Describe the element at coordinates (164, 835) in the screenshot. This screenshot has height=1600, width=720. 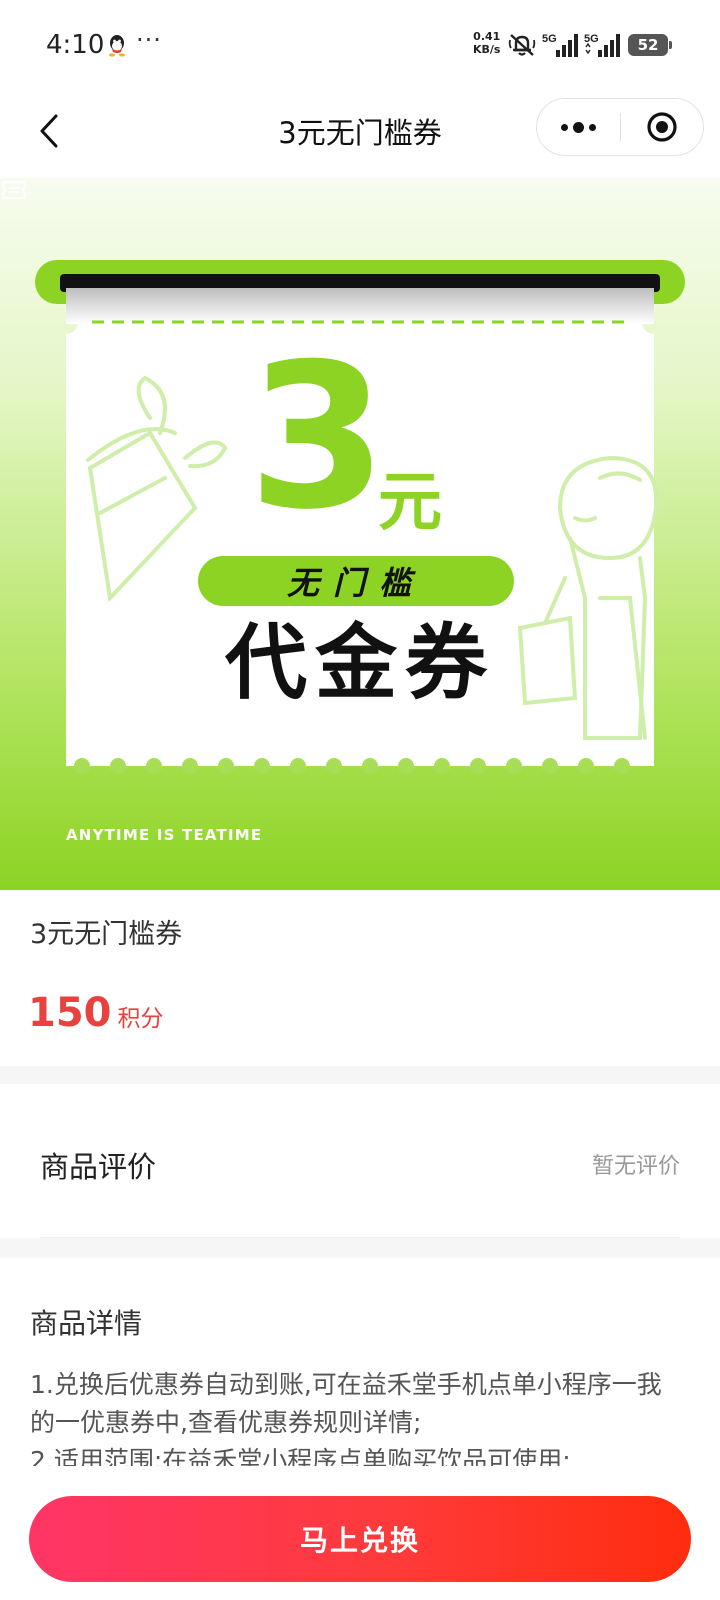
I see `banner-slogan: ANYTIME IS TEATIME` at that location.